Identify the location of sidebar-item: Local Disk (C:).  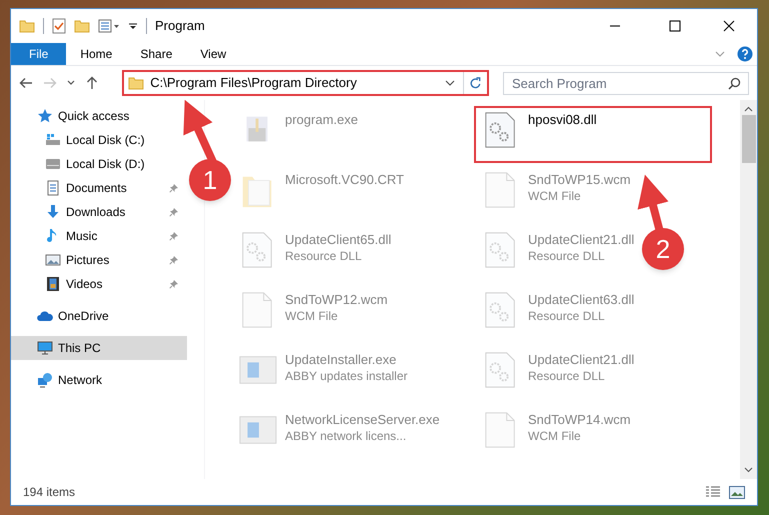
(99, 140).